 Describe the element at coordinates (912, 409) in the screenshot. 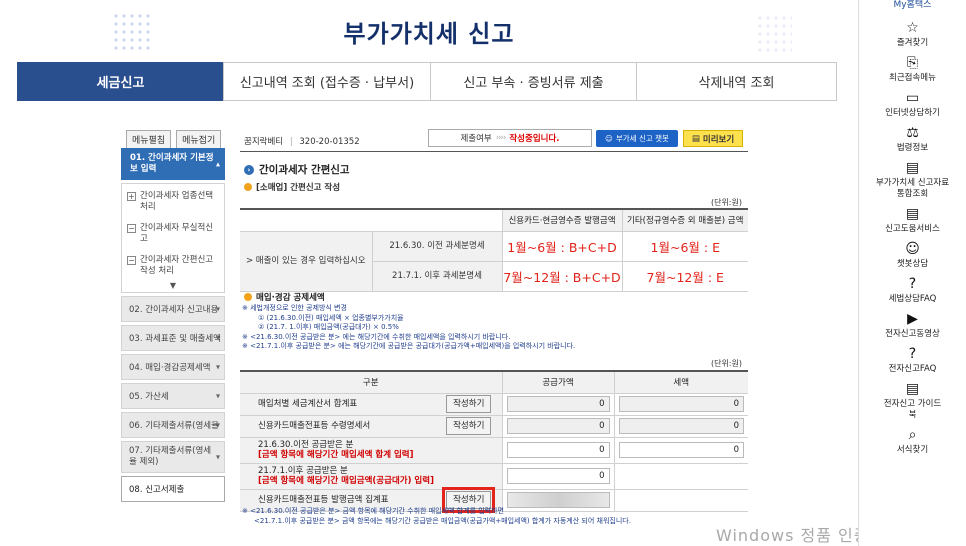

I see `sidebar-label: 전자신고 가이드북` at that location.